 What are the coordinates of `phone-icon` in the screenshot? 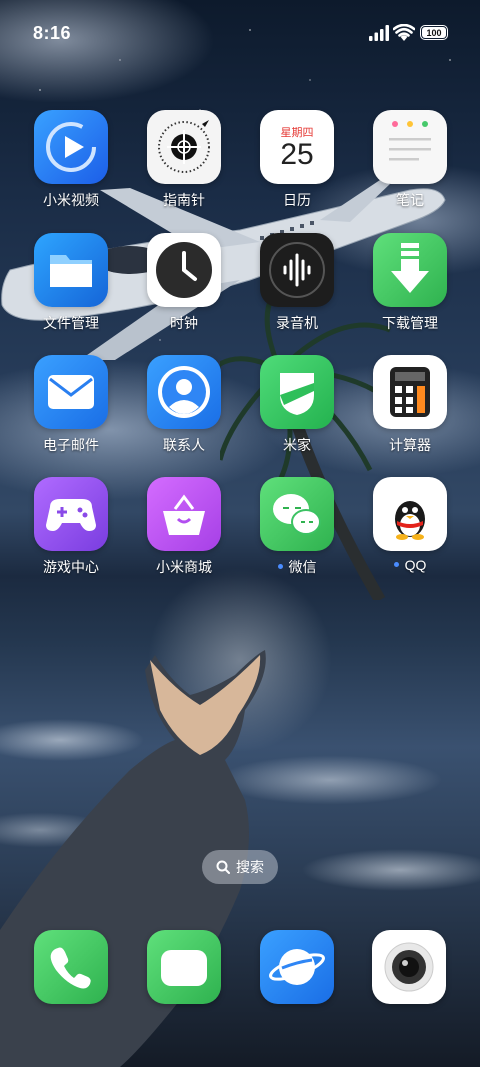 It's located at (70, 968).